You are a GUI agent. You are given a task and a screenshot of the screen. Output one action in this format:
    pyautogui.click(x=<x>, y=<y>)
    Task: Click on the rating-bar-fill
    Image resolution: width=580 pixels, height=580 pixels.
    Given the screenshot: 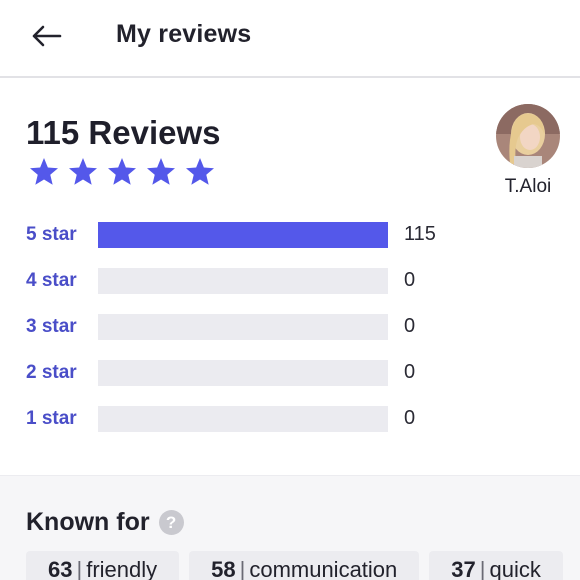 What is the action you would take?
    pyautogui.click(x=243, y=235)
    